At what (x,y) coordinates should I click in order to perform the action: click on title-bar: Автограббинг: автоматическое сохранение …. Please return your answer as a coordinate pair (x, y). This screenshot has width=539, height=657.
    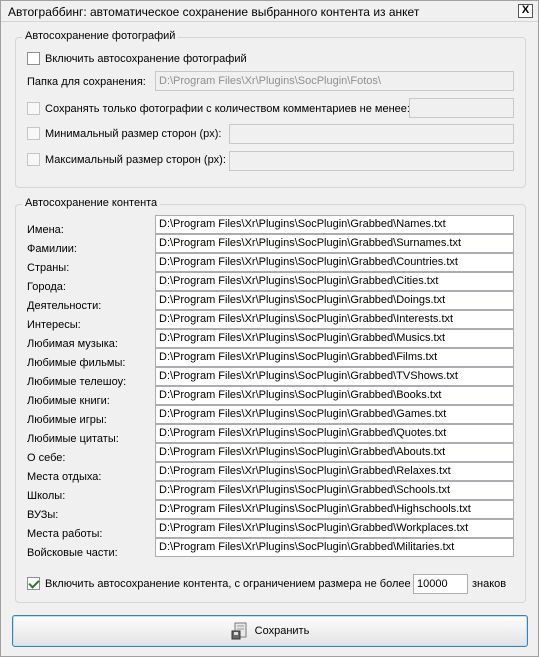
    Looking at the image, I should click on (269, 11).